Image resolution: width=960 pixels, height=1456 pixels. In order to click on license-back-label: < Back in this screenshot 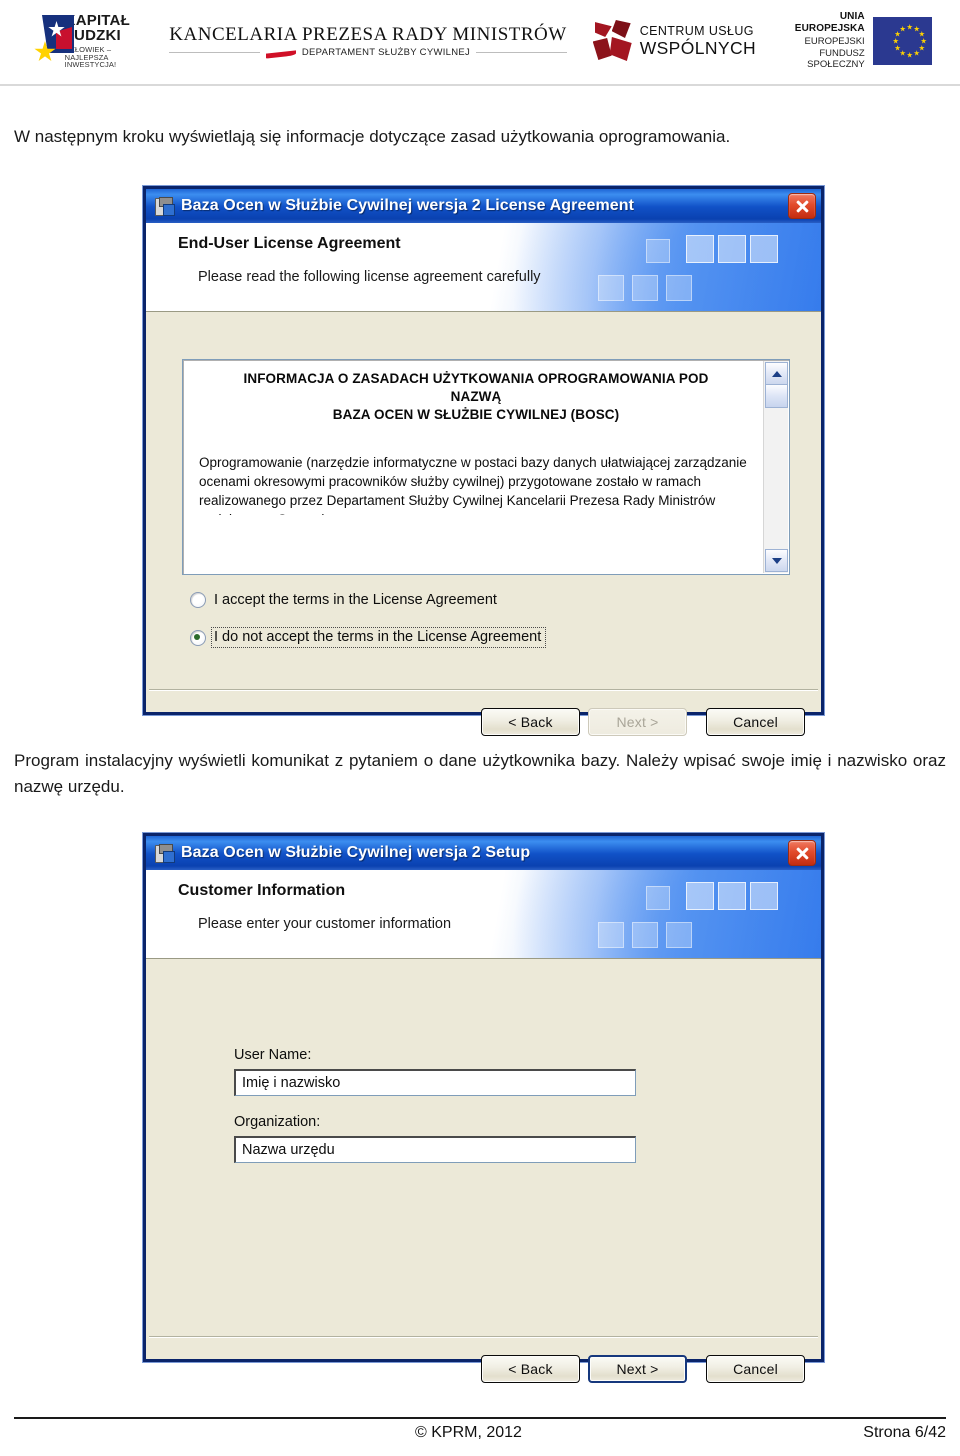, I will do `click(530, 722)`.